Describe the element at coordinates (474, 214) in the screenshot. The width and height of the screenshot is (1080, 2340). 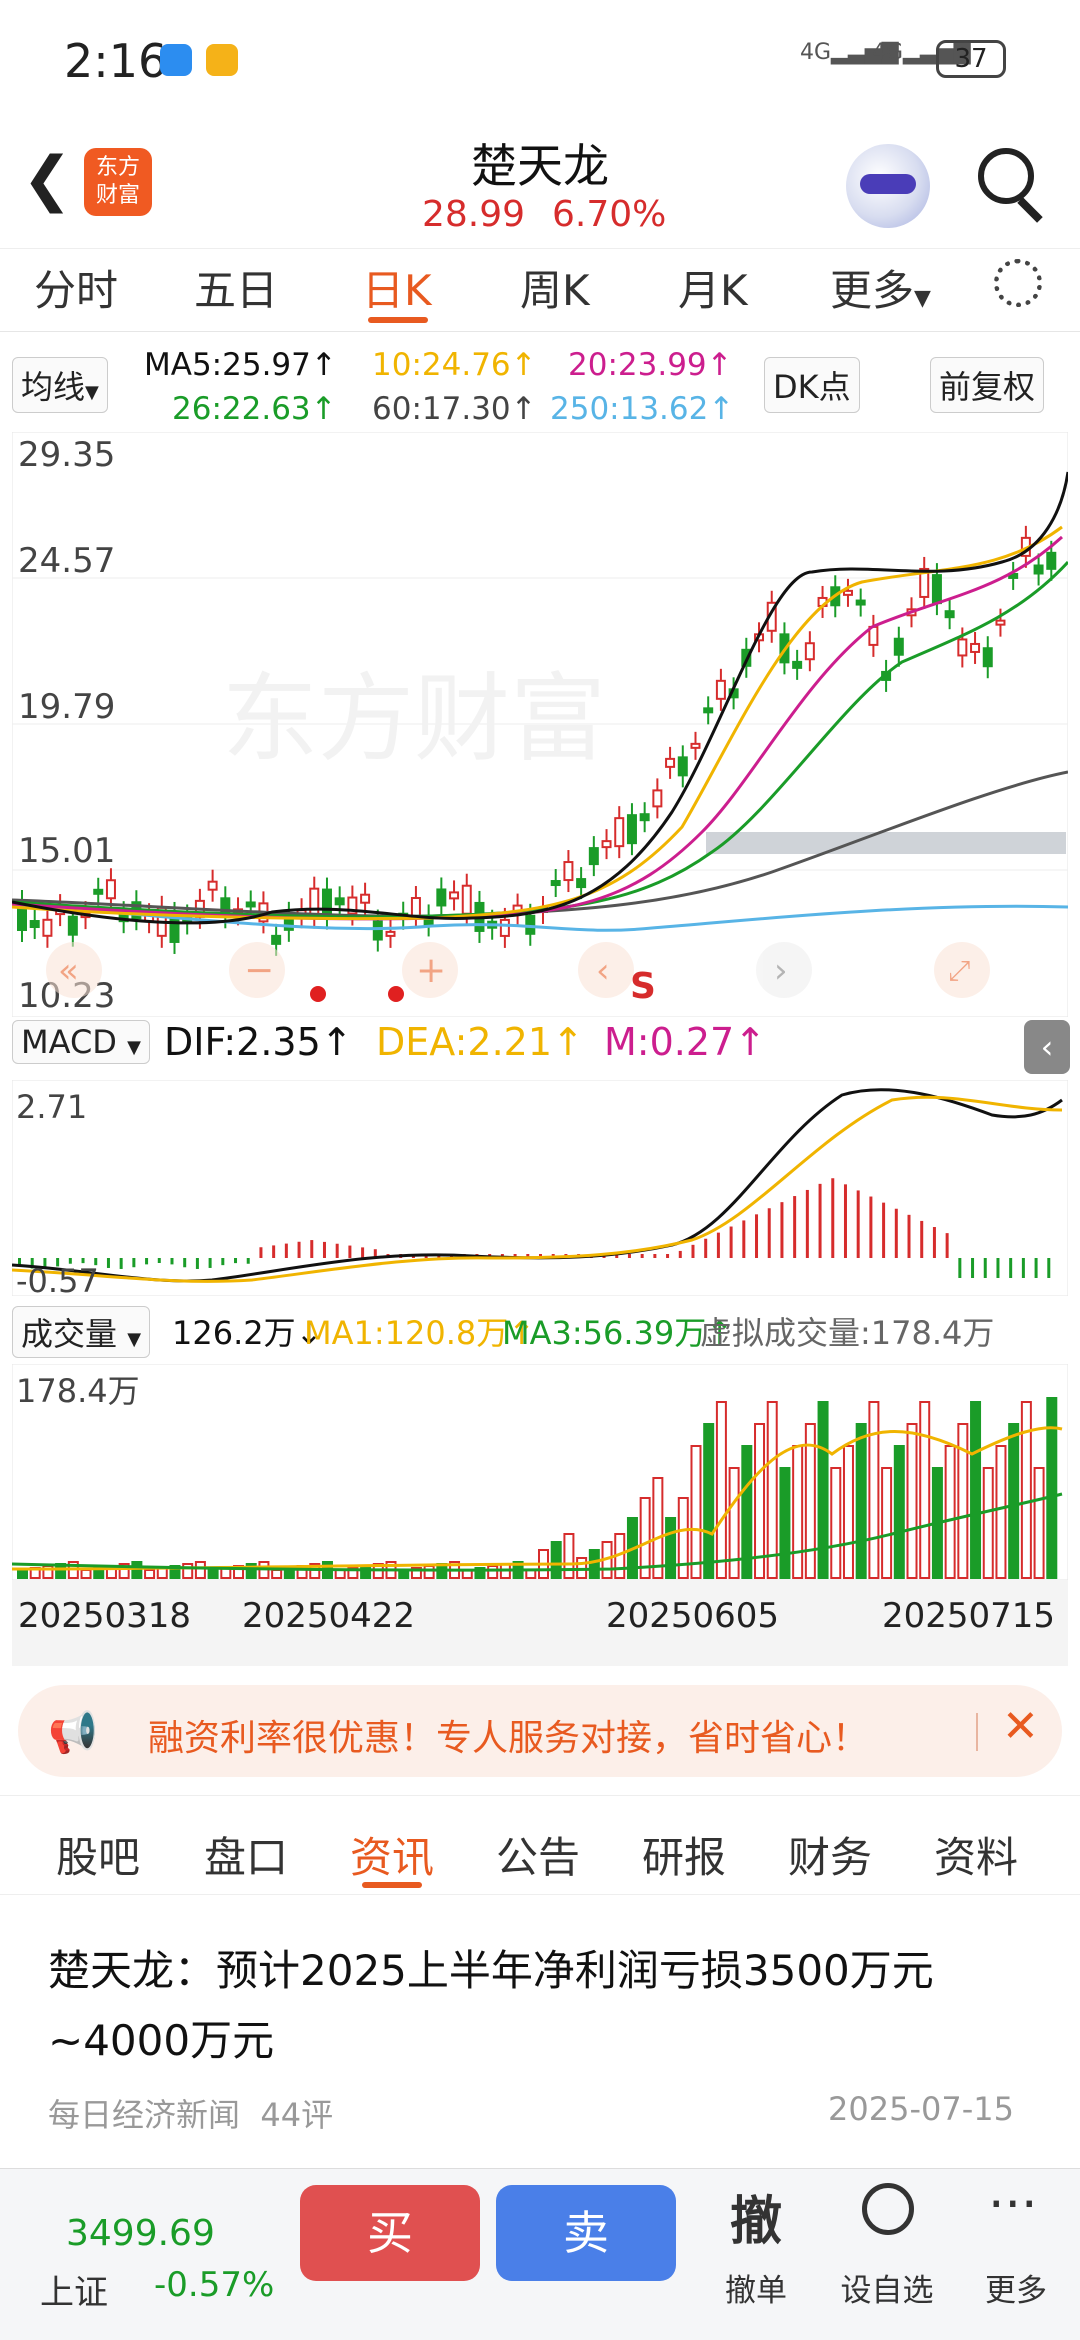
I see `stock-price: 28.99` at that location.